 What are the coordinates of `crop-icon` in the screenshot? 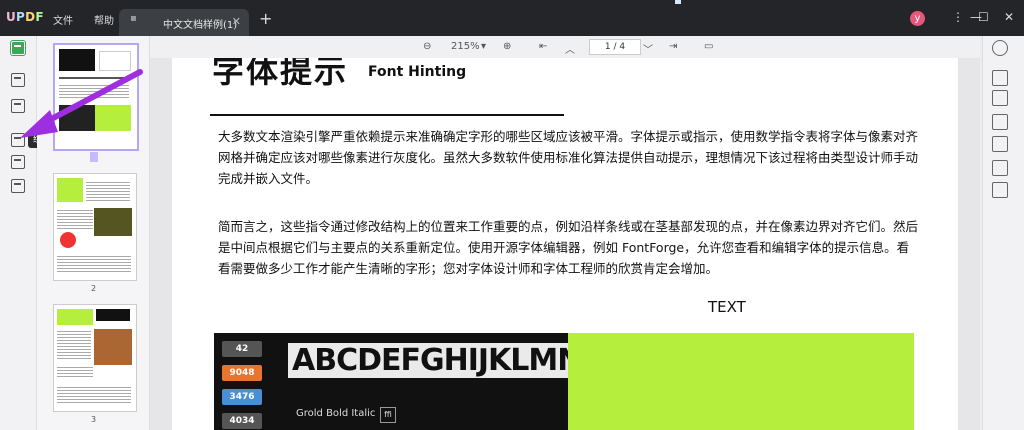 It's located at (18, 162).